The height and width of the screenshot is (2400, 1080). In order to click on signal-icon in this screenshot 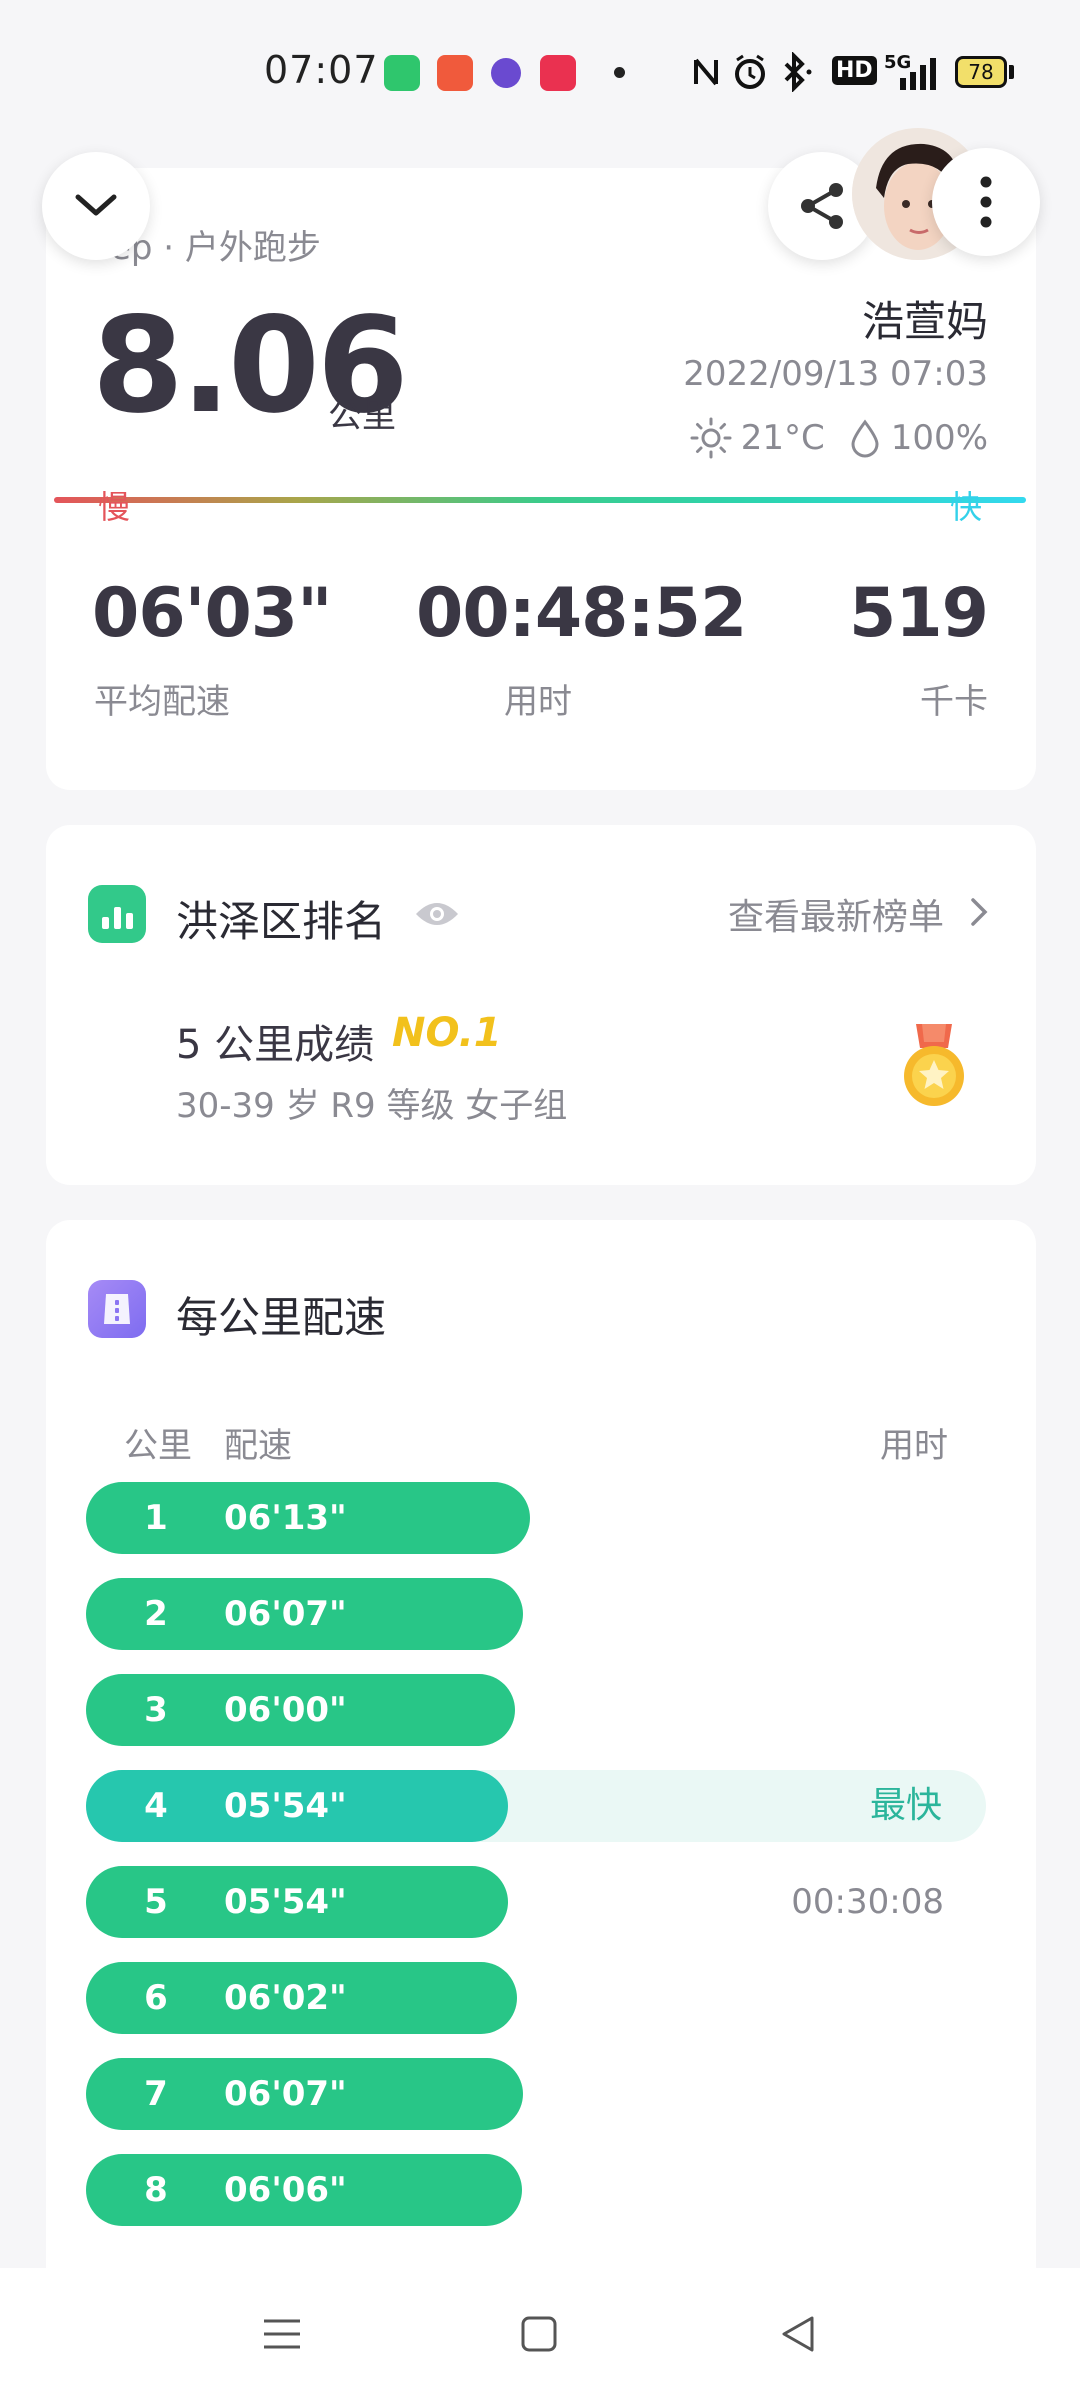, I will do `click(918, 74)`.